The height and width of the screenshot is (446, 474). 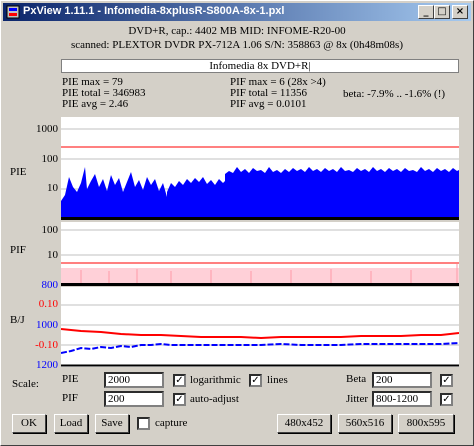 What do you see at coordinates (25, 384) in the screenshot?
I see `scale-label: Scale:` at bounding box center [25, 384].